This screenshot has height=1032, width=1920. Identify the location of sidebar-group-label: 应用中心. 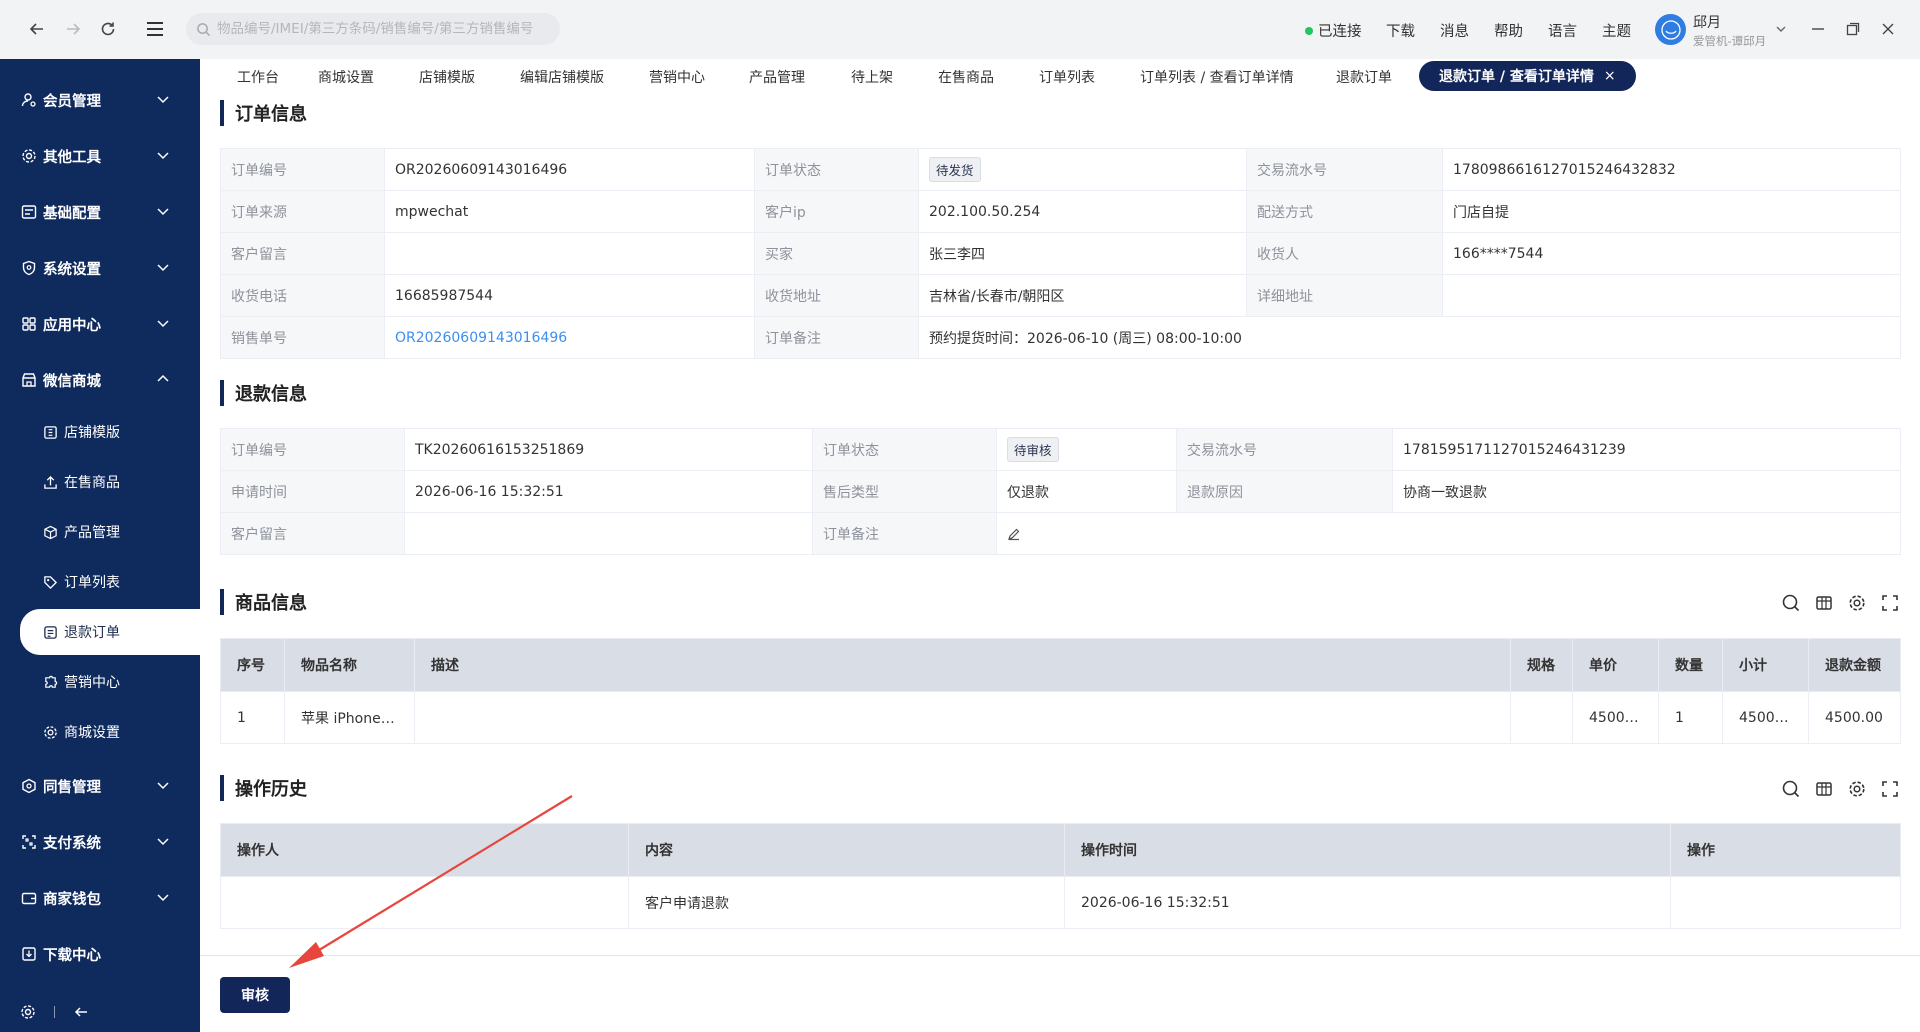
(72, 325).